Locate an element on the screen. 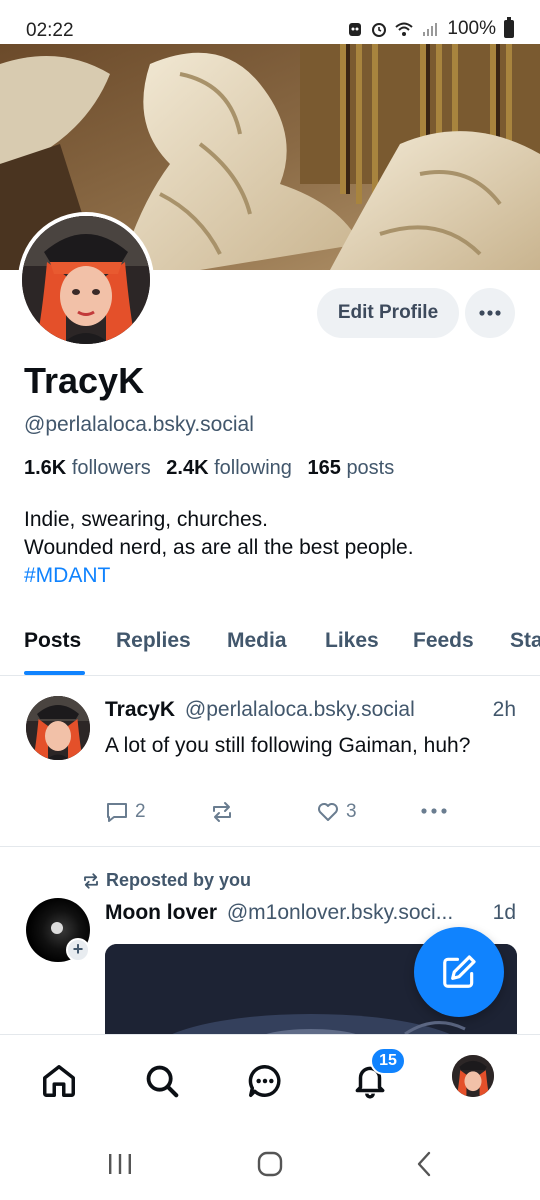 This screenshot has width=540, height=1200. tab-posts: Posts is located at coordinates (52, 641).